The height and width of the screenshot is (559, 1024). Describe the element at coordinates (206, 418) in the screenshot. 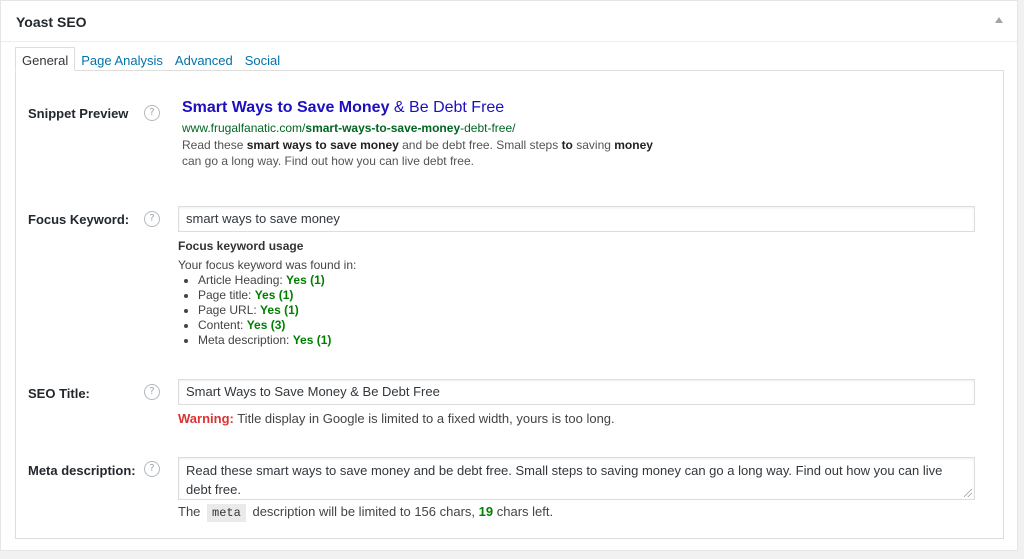

I see `warning-label: Warning:` at that location.